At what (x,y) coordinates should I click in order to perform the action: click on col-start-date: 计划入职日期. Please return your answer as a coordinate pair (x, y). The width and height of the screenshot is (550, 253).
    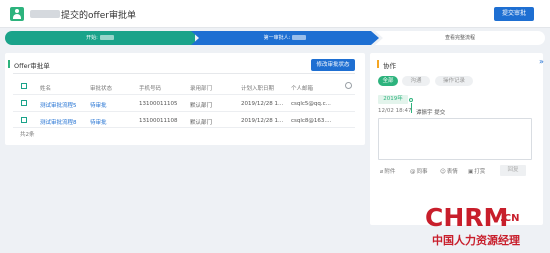
    Looking at the image, I should click on (258, 89).